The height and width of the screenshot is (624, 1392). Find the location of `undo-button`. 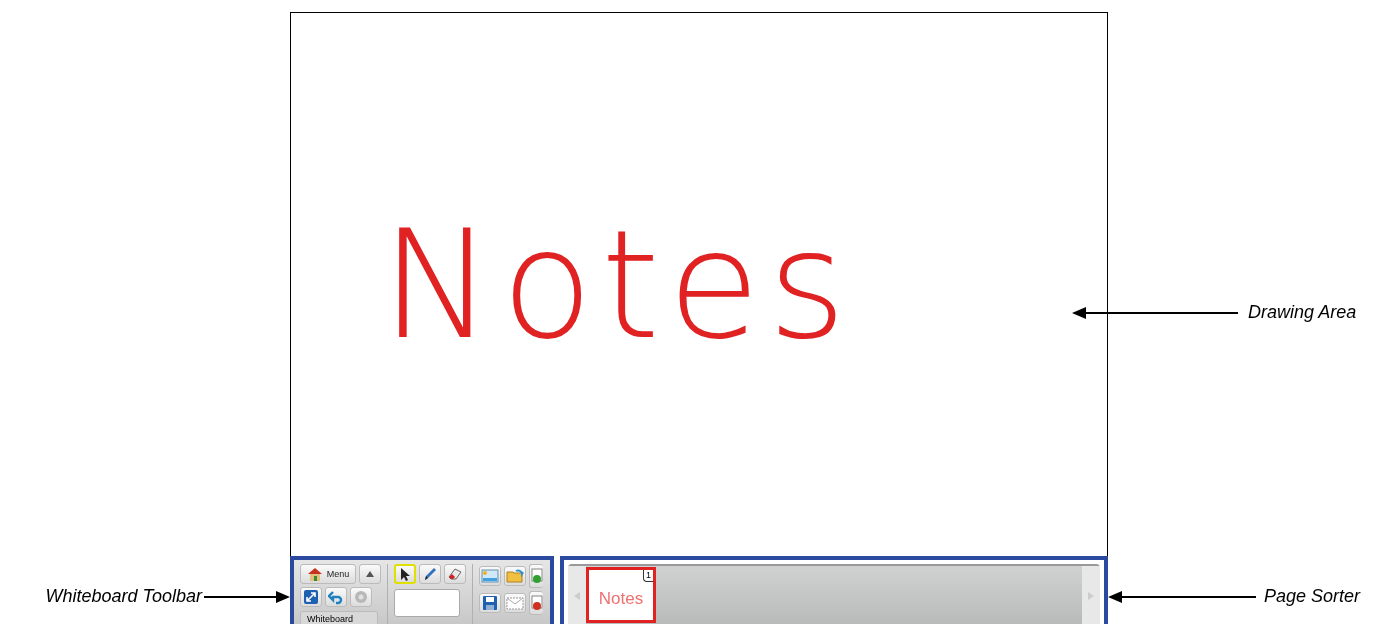

undo-button is located at coordinates (336, 597).